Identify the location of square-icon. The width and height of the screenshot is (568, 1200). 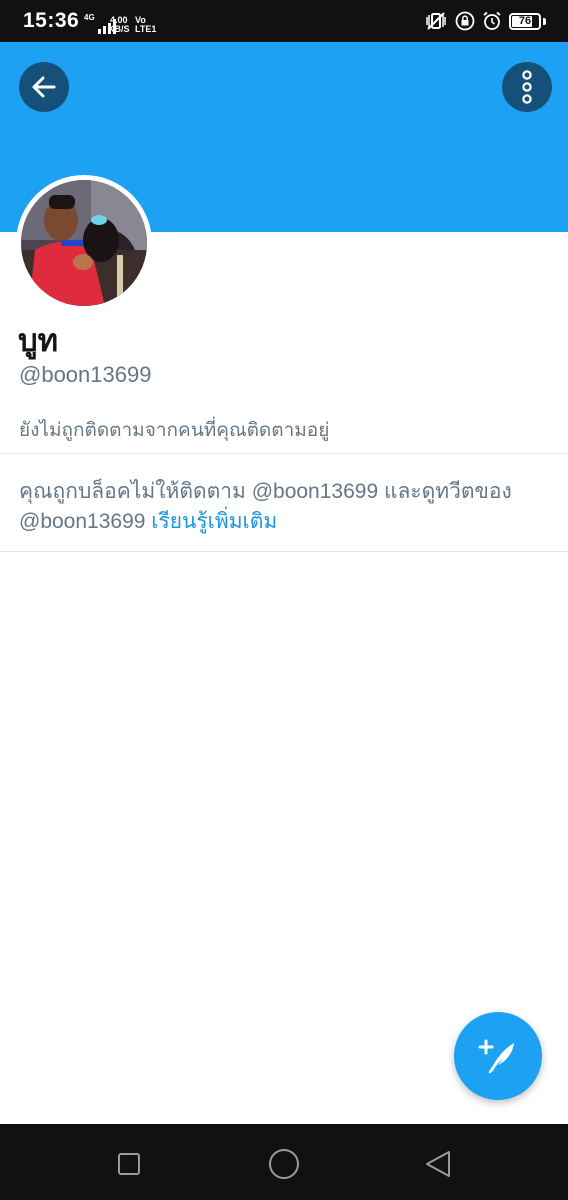
(129, 1164).